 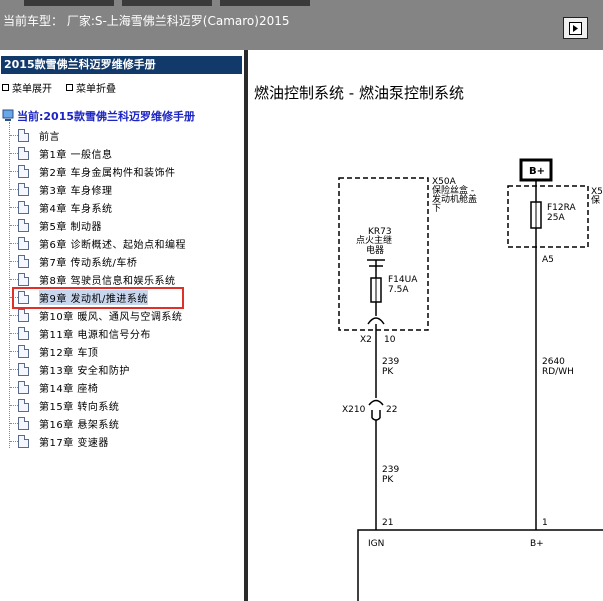 I want to click on tree-chapter-label: 前言, so click(x=49, y=137).